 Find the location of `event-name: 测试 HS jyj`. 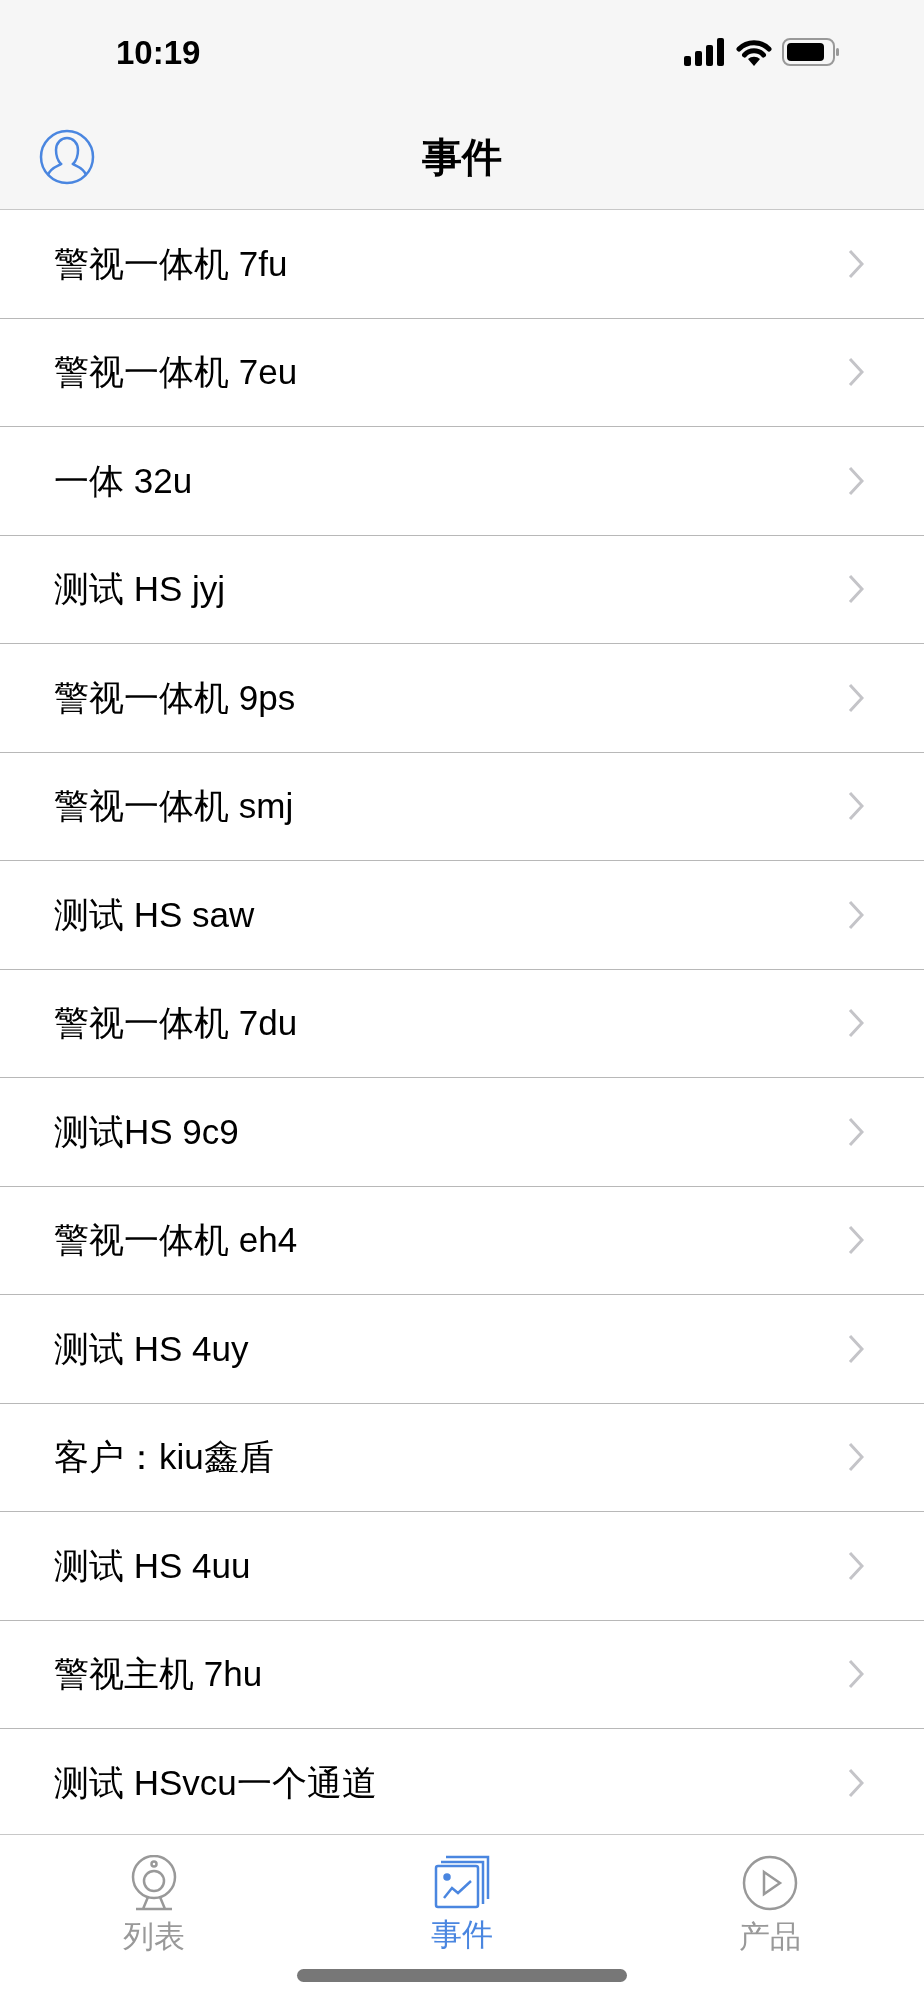

event-name: 测试 HS jyj is located at coordinates (140, 589).